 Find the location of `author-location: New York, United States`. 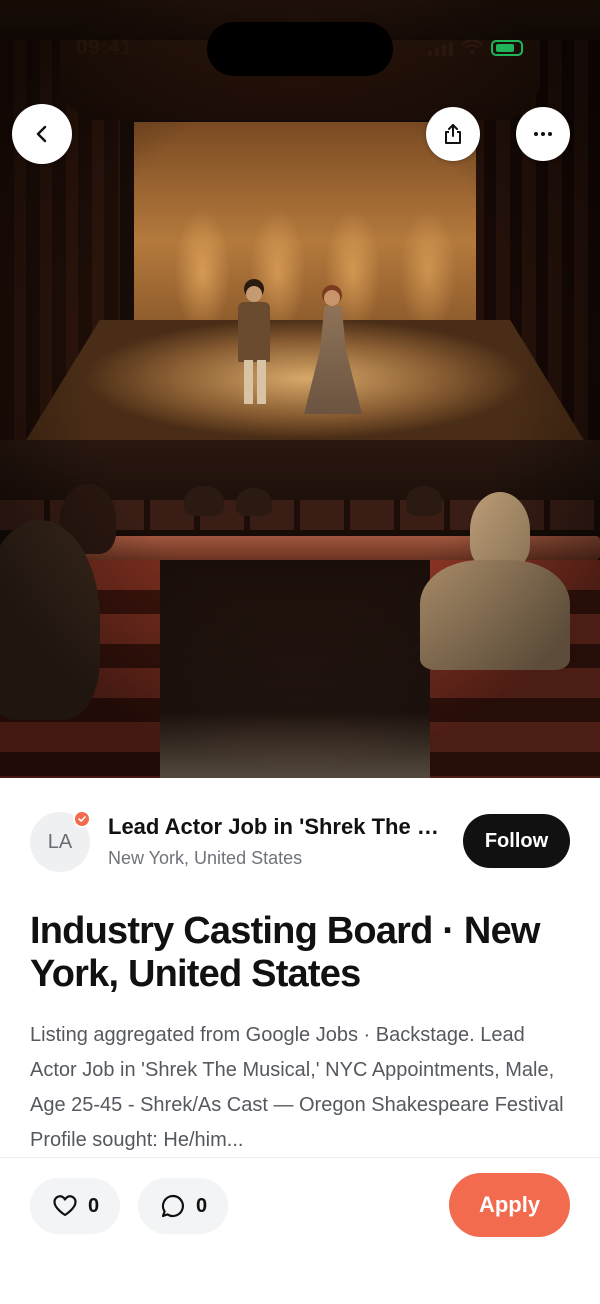

author-location: New York, United States is located at coordinates (205, 858).